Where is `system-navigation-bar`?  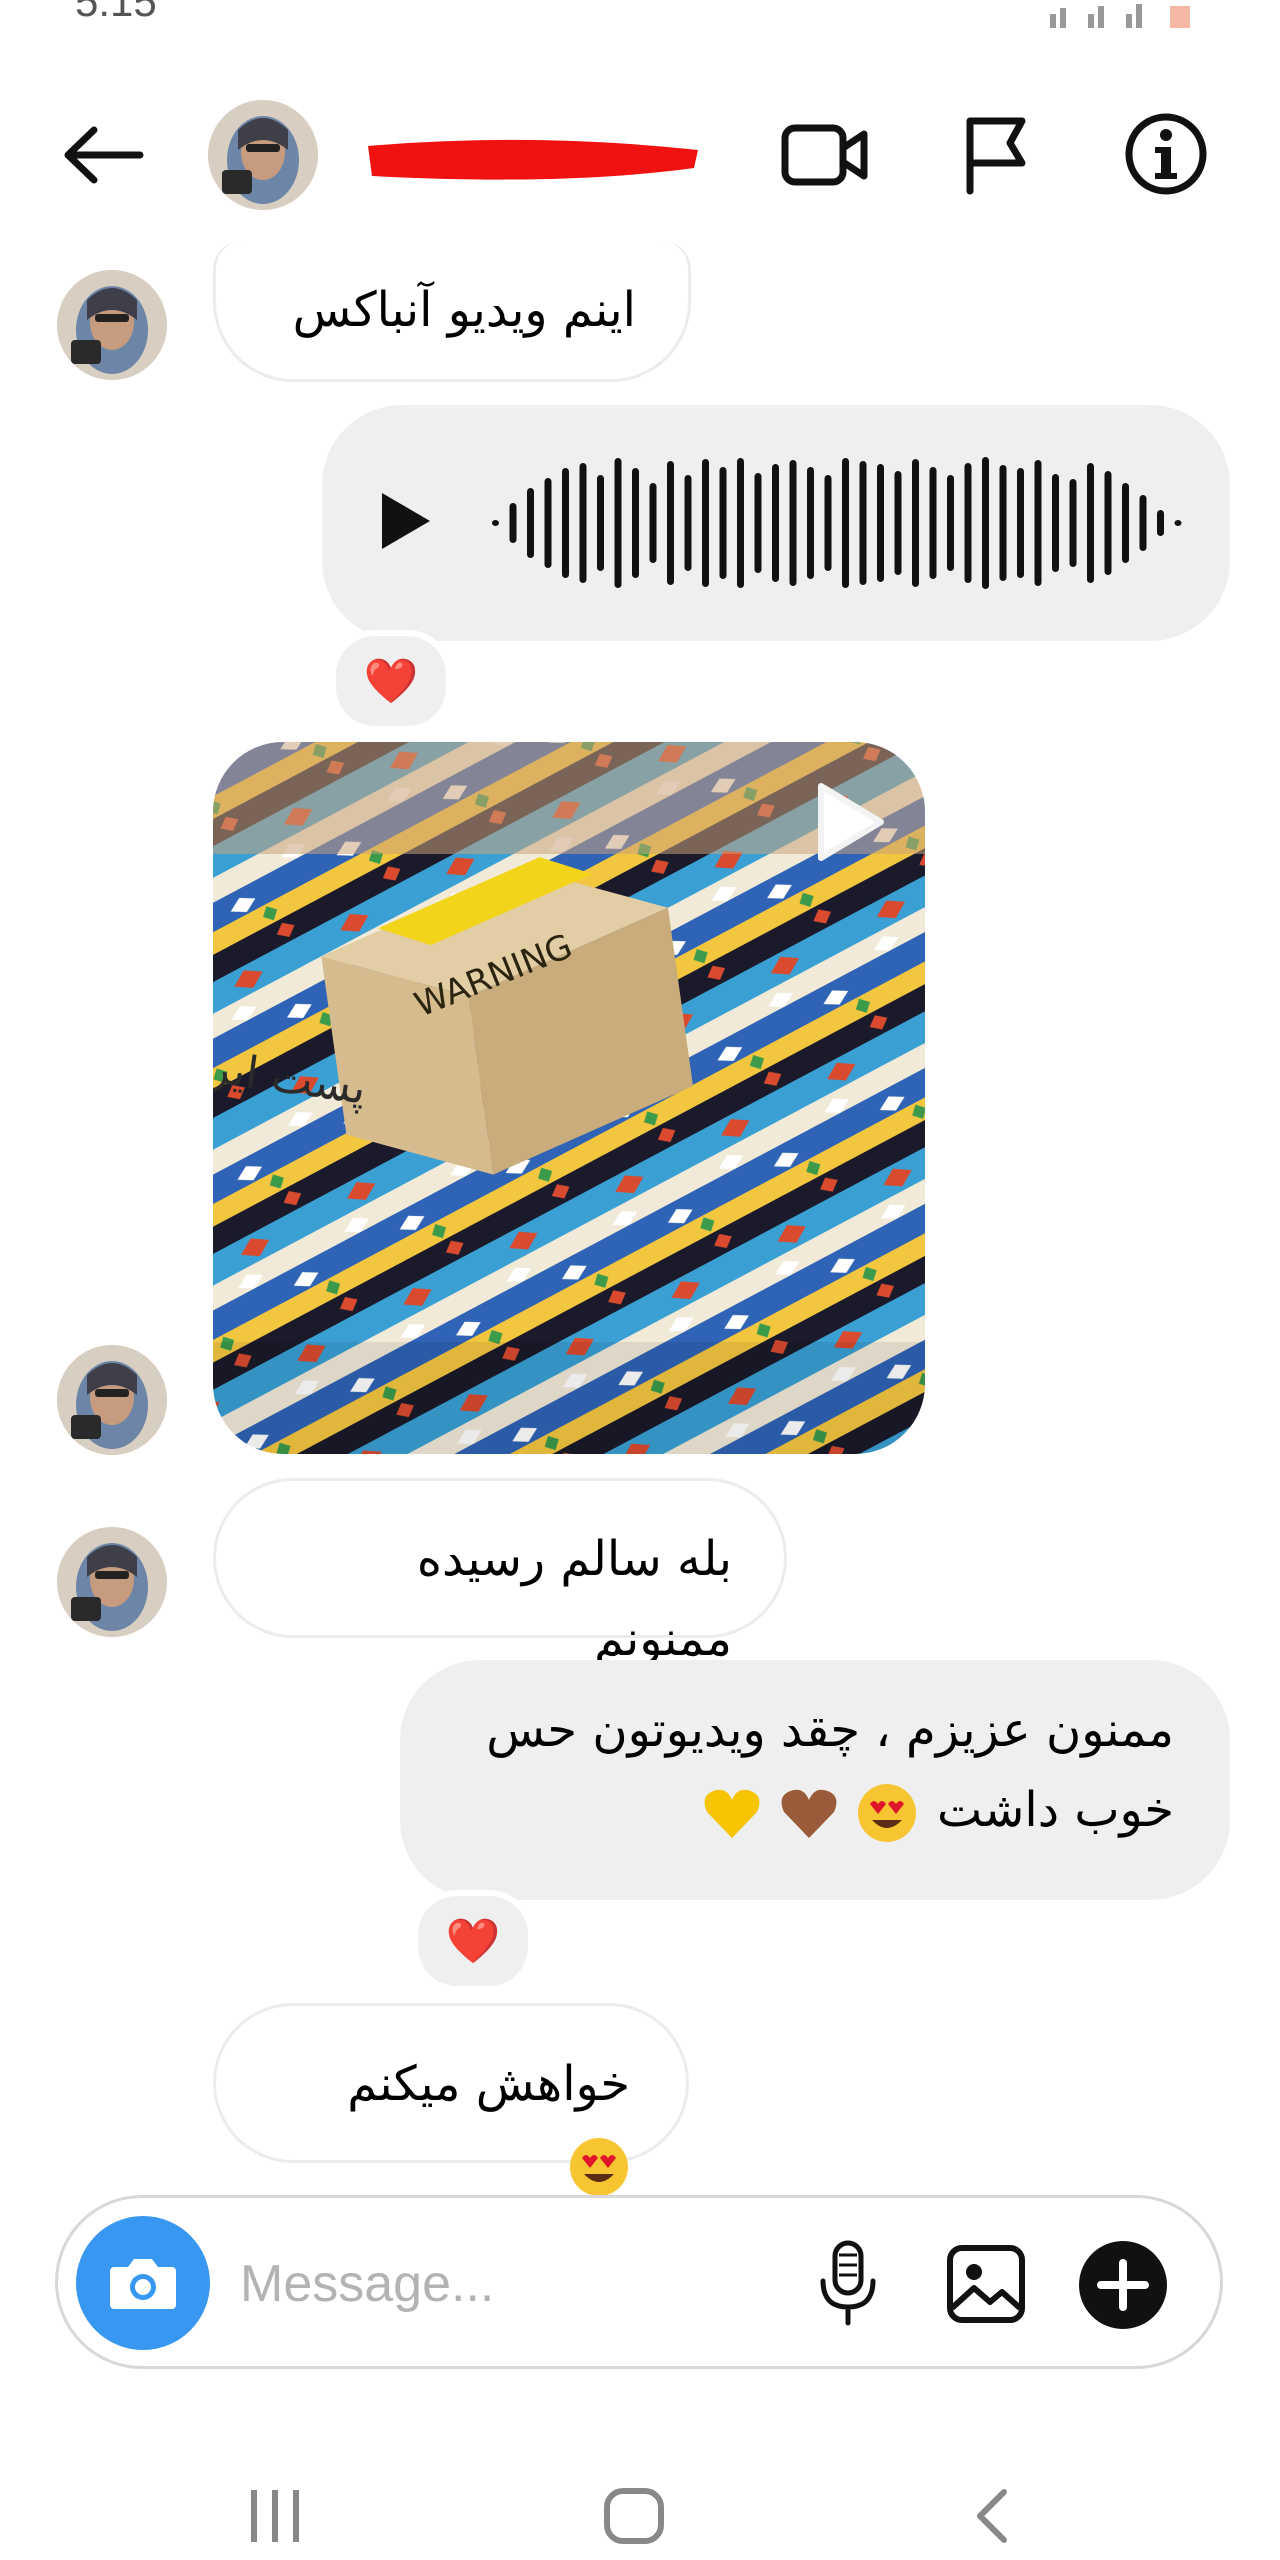 system-navigation-bar is located at coordinates (640, 2510).